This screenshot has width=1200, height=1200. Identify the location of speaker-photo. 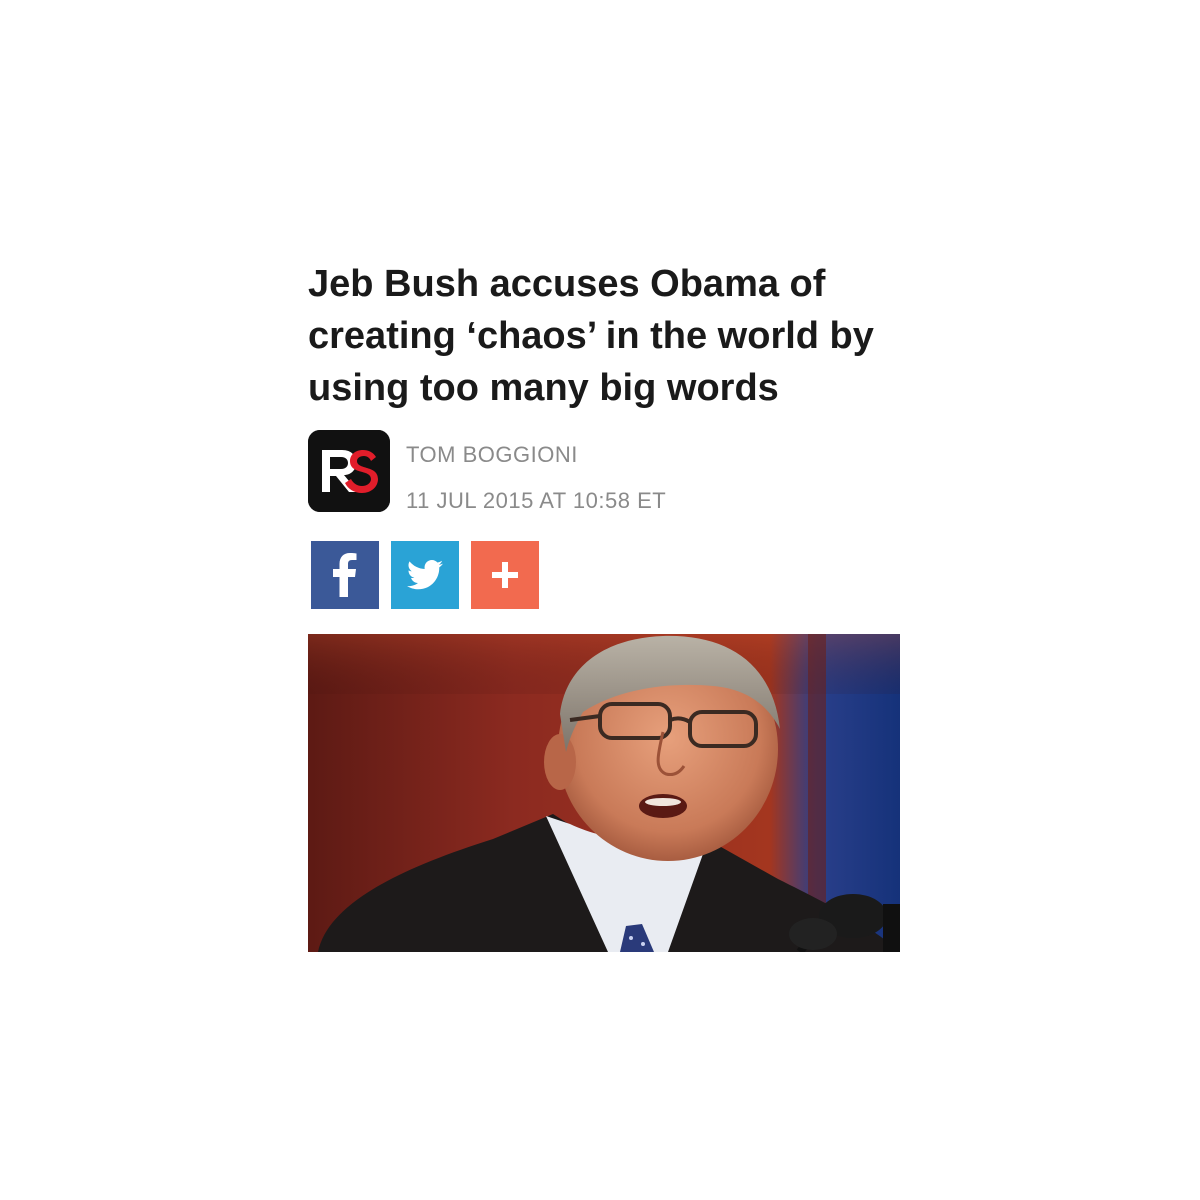
(604, 793).